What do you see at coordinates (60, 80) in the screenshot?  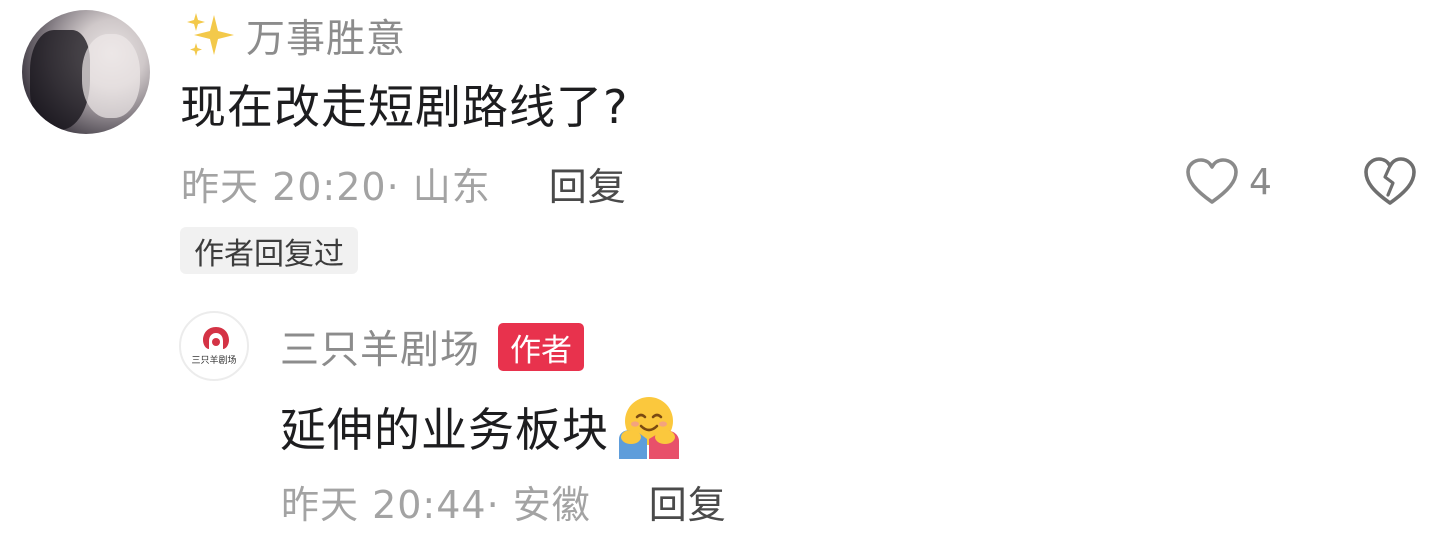 I see `avatar-shadow` at bounding box center [60, 80].